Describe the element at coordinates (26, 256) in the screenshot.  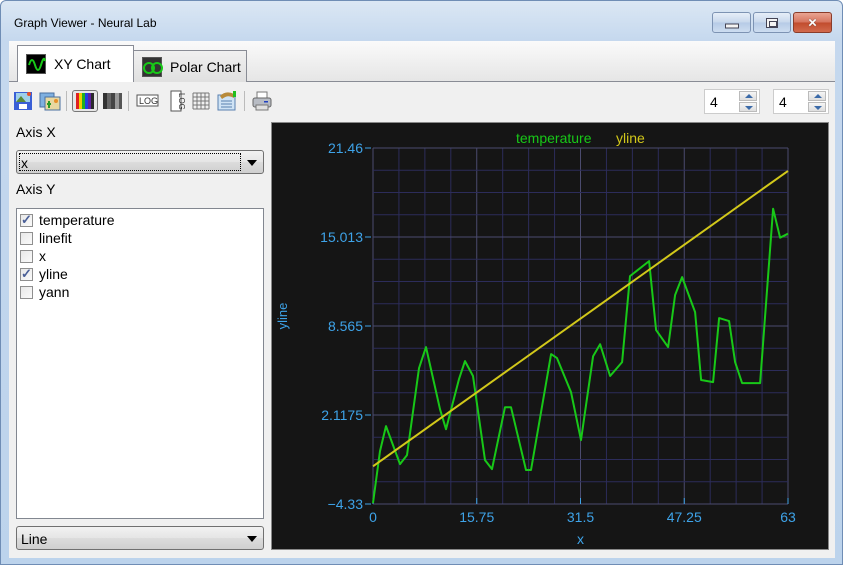
I see `checkbox-x` at that location.